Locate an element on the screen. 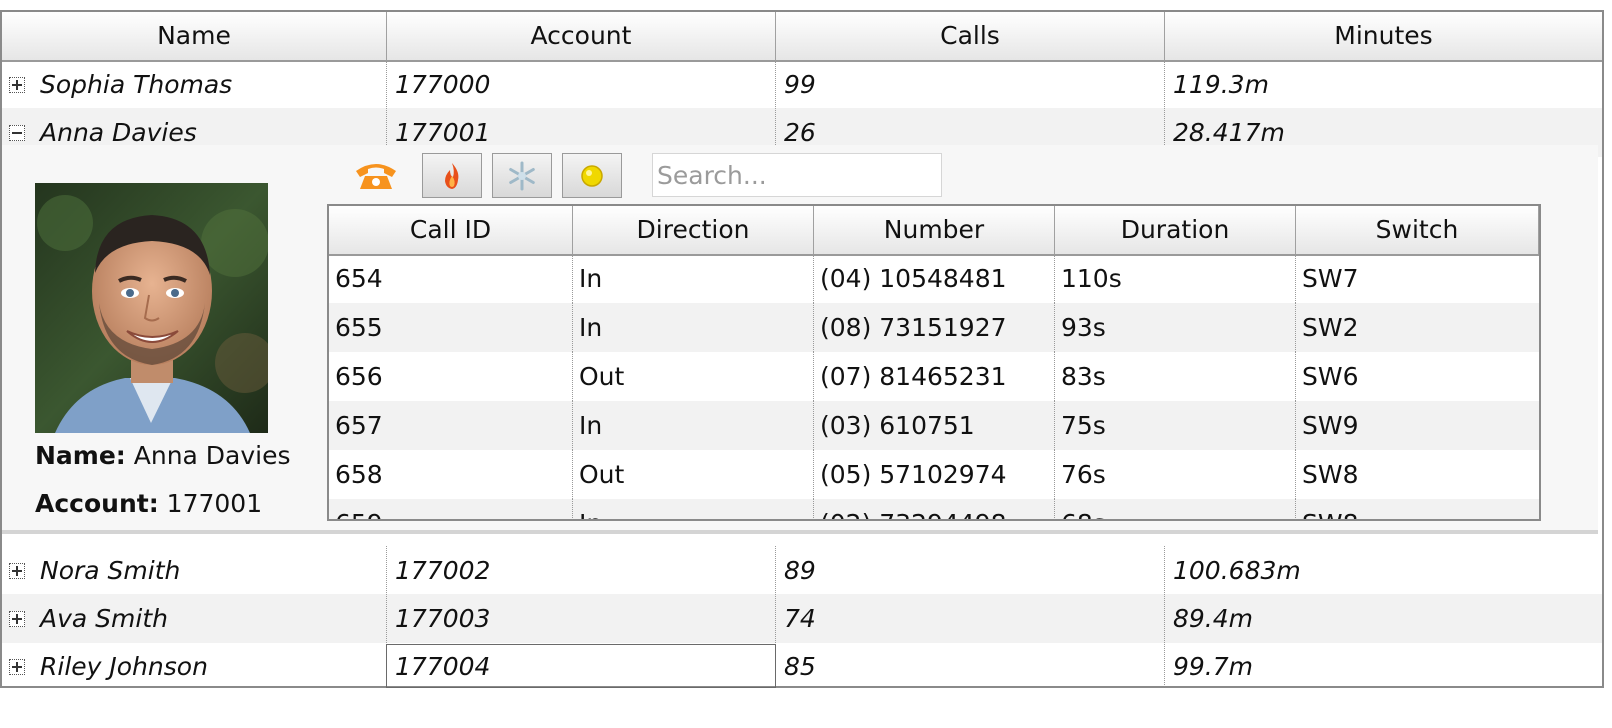 The height and width of the screenshot is (728, 1612). call-row: 658 Out (05) 57102974 76s SW8 is located at coordinates (934, 474).